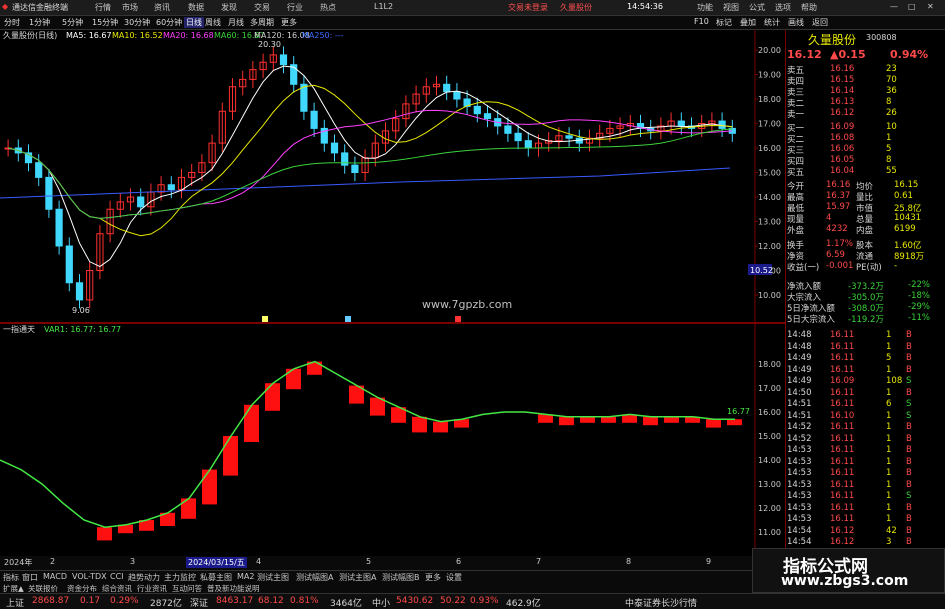 Image resolution: width=945 pixels, height=609 pixels. I want to click on sz-label: 深证, so click(199, 602).